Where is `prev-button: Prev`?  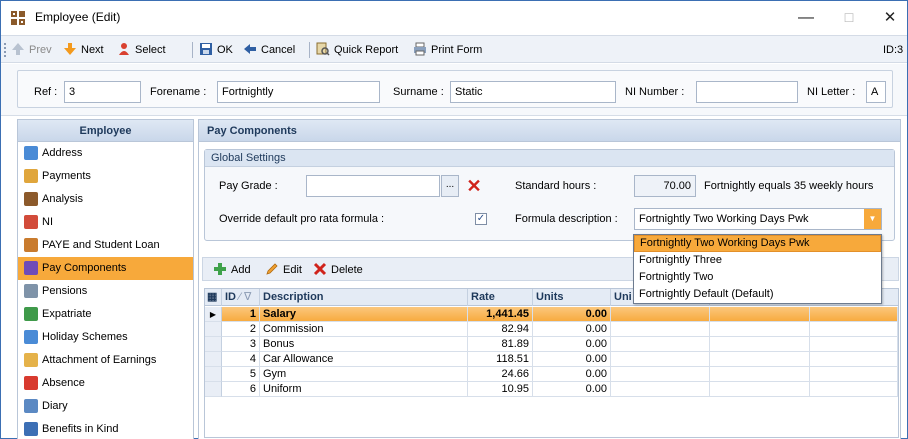
prev-button: Prev is located at coordinates (31, 50).